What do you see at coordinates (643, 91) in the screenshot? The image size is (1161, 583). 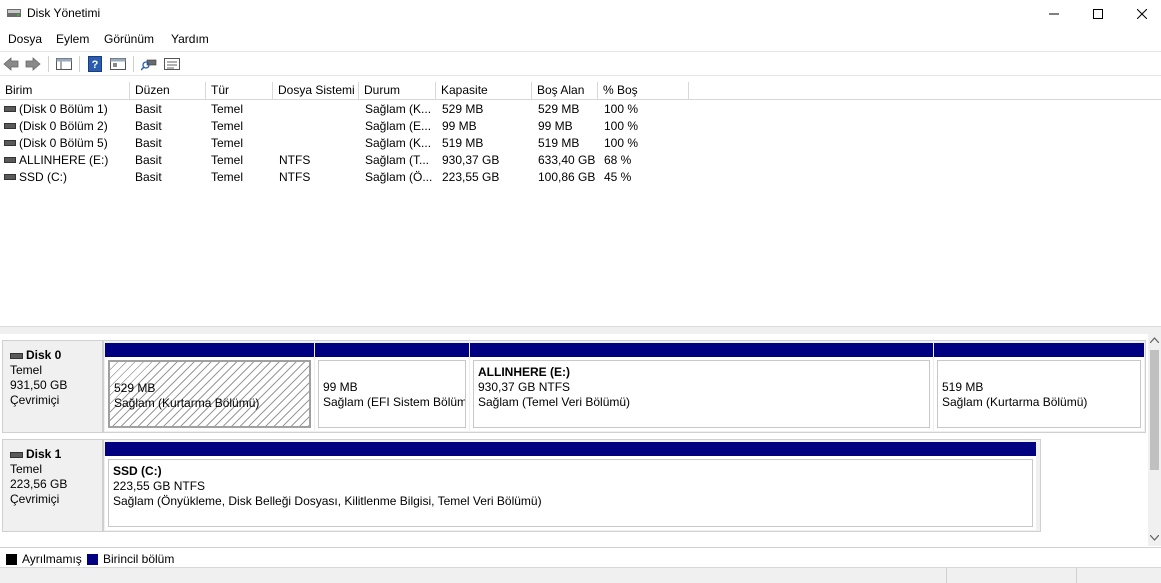 I see `column-header-percent-free: % Boş` at bounding box center [643, 91].